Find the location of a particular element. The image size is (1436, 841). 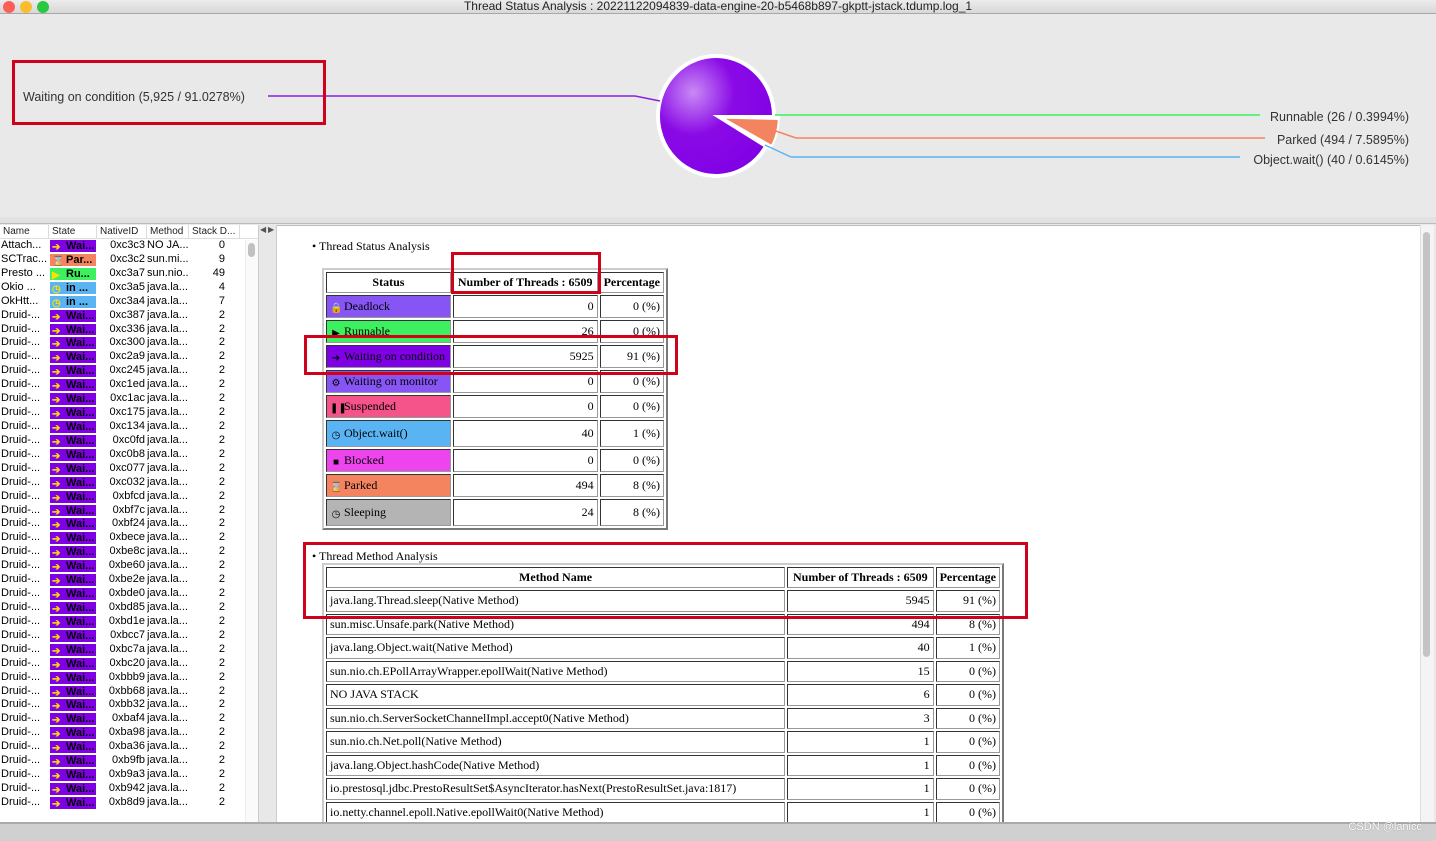

thread-row: Druid-... ➔ Wai... 0xc175 java.la... 2 is located at coordinates (129, 413).